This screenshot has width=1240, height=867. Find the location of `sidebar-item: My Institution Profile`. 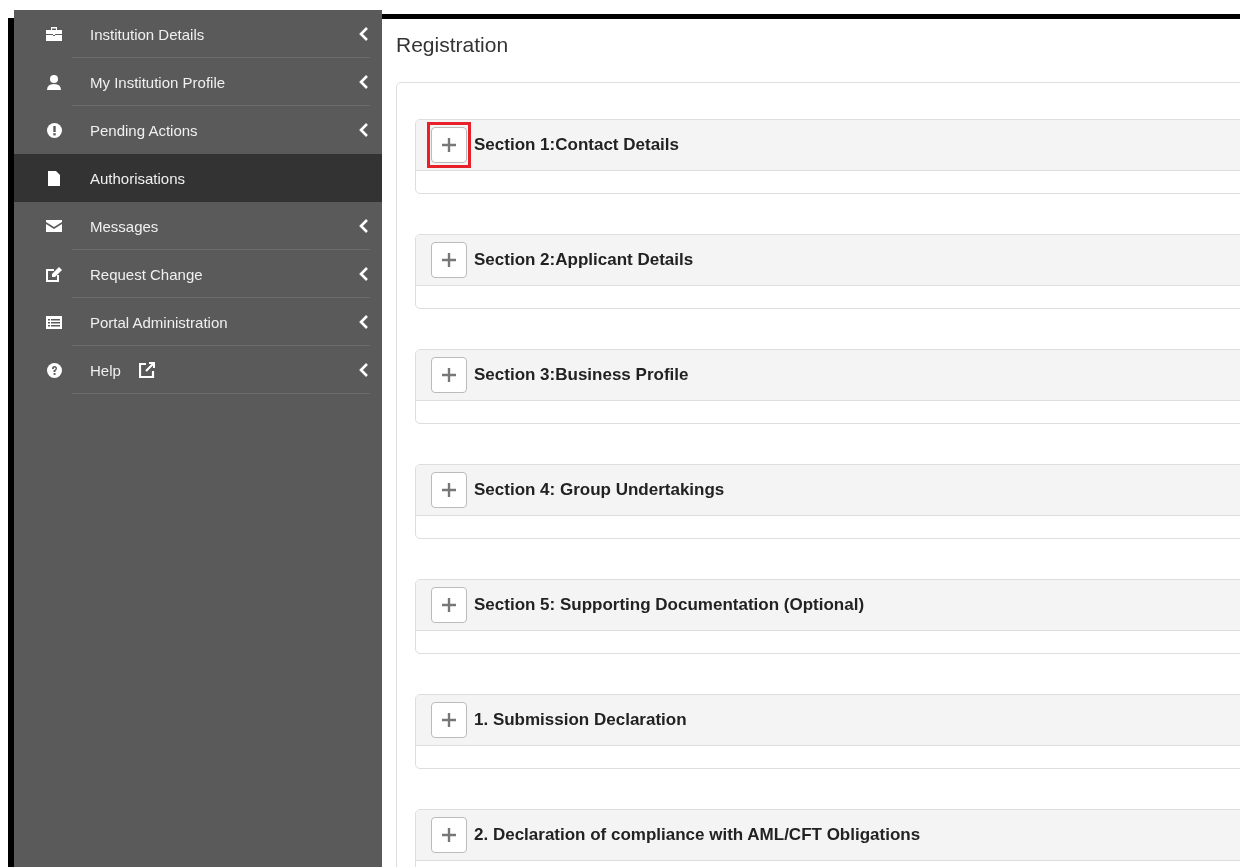

sidebar-item: My Institution Profile is located at coordinates (198, 82).